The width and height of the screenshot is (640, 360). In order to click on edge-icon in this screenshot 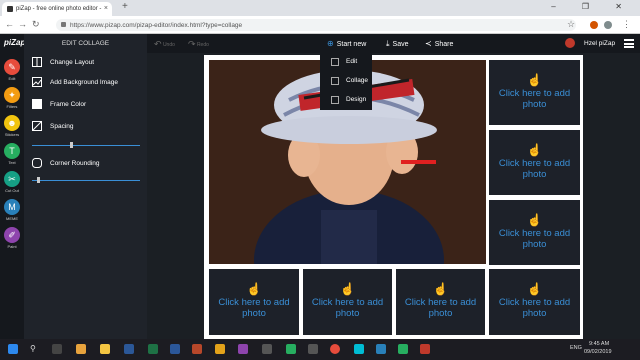, I will do `click(81, 349)`.